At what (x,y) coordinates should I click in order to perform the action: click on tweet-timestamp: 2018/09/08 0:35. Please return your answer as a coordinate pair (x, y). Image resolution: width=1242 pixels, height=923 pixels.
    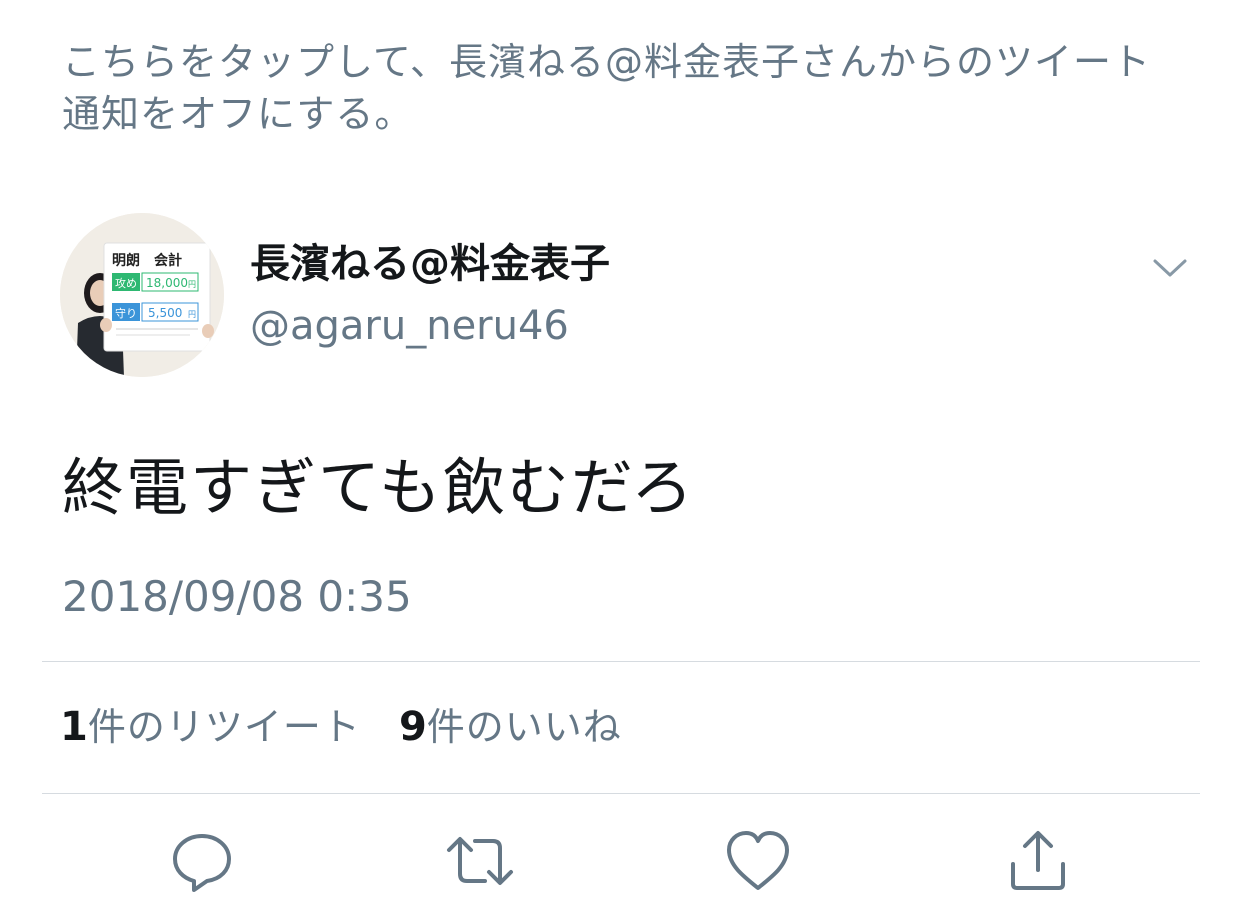
    Looking at the image, I should click on (237, 596).